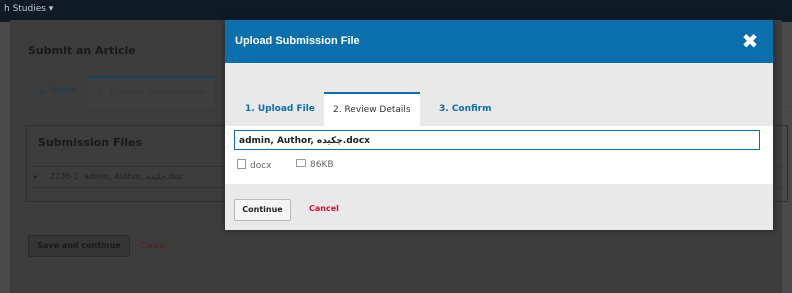  Describe the element at coordinates (64, 176) in the screenshot. I see `file-id: 2235-1` at that location.